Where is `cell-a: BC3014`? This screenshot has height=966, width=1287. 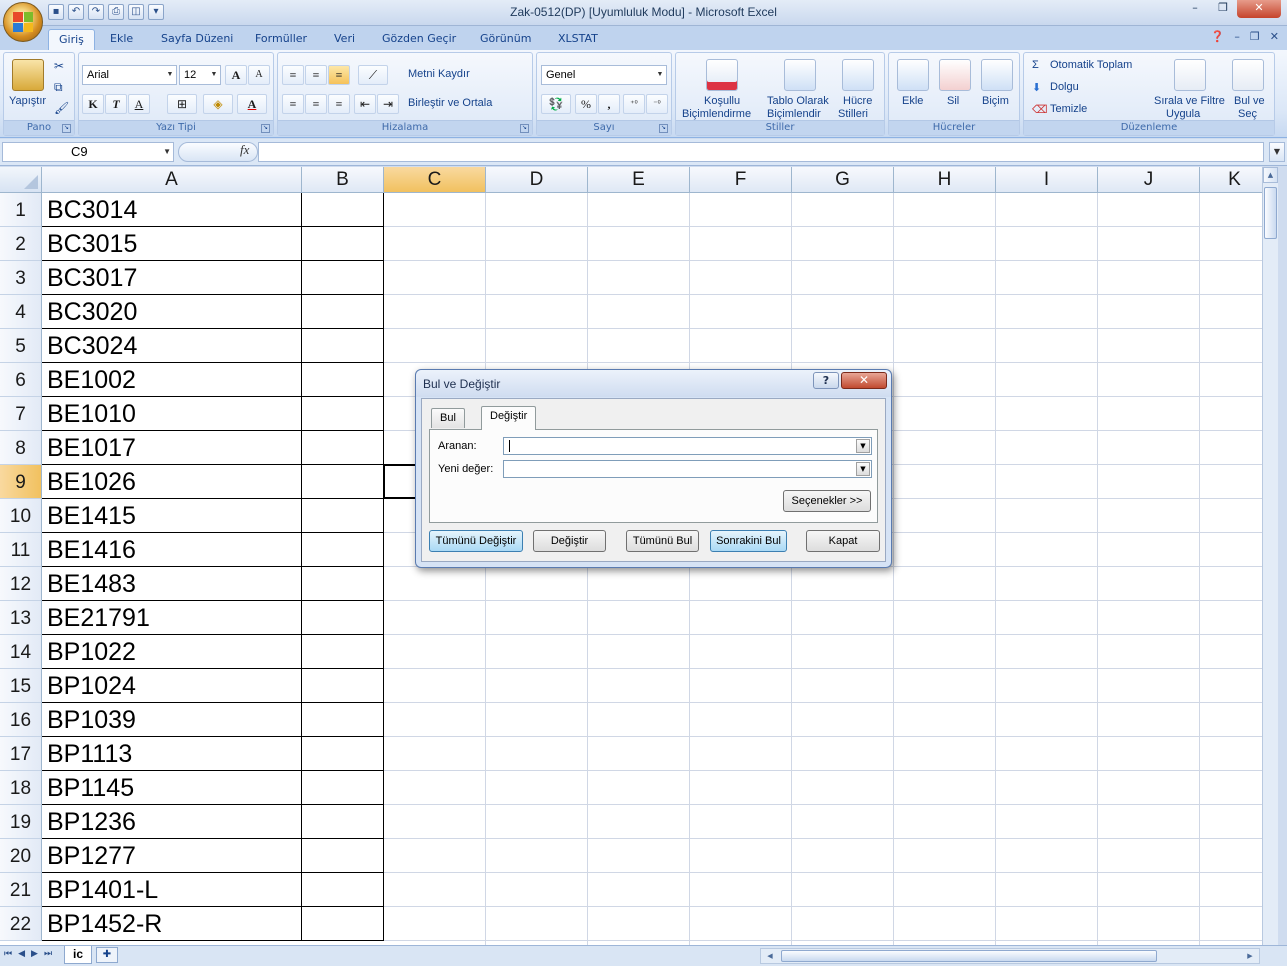 cell-a: BC3014 is located at coordinates (172, 210).